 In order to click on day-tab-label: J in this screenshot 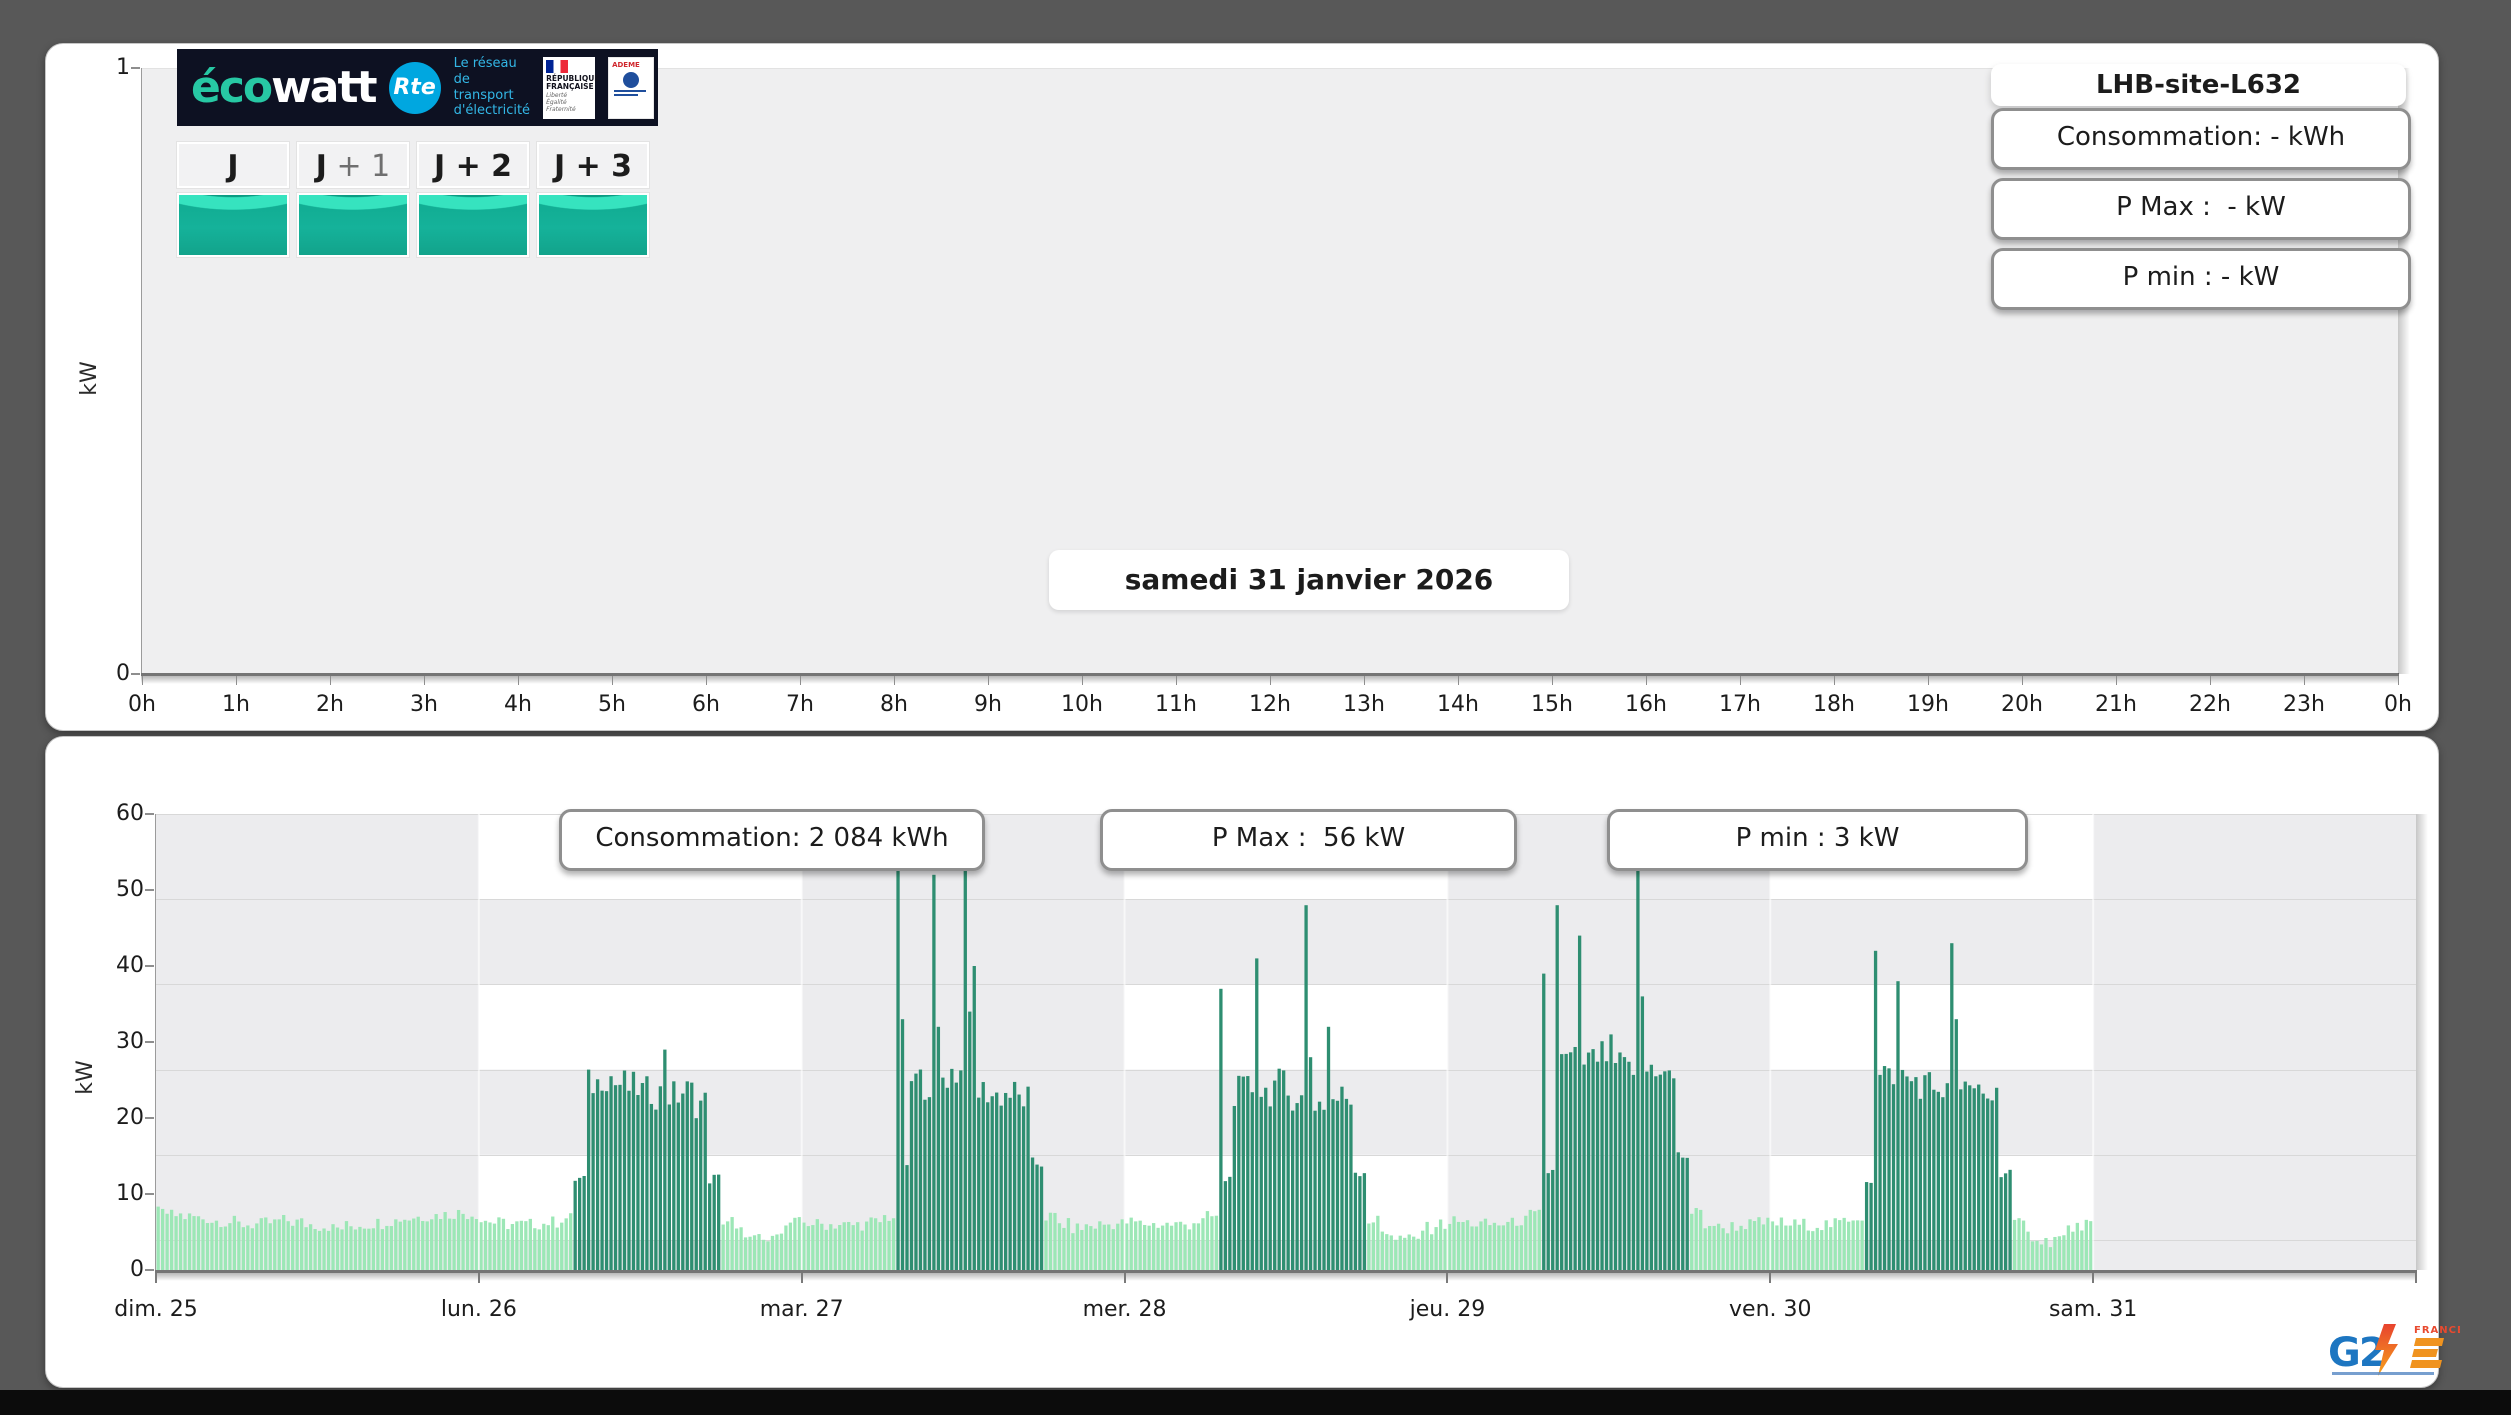, I will do `click(233, 166)`.